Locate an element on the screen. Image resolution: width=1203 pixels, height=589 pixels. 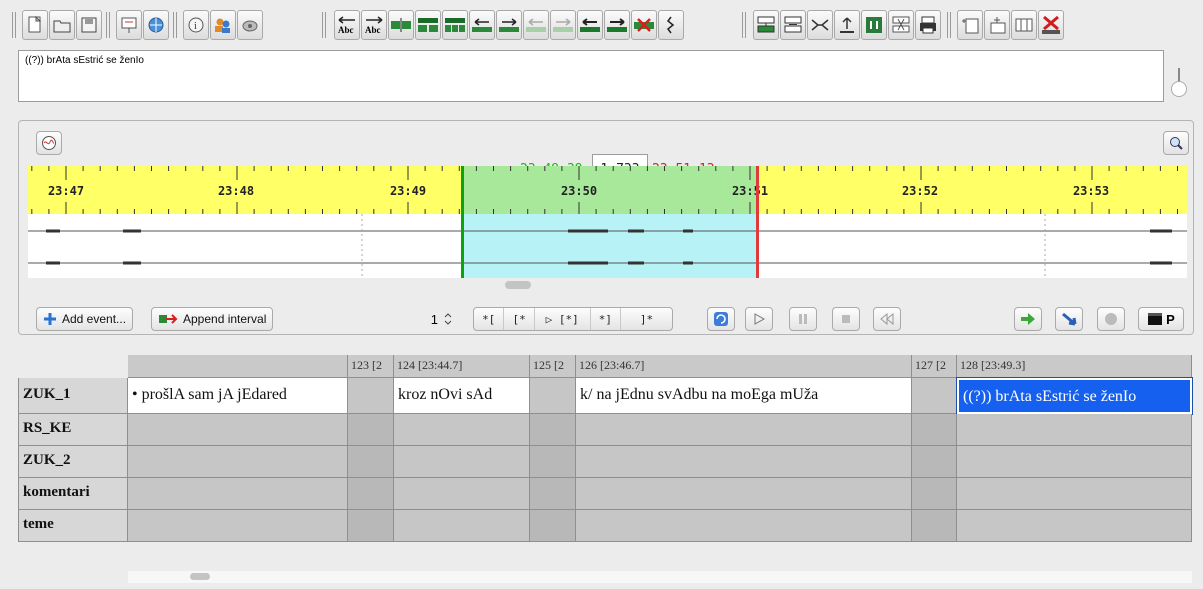
speakers-icon is located at coordinates (223, 25).